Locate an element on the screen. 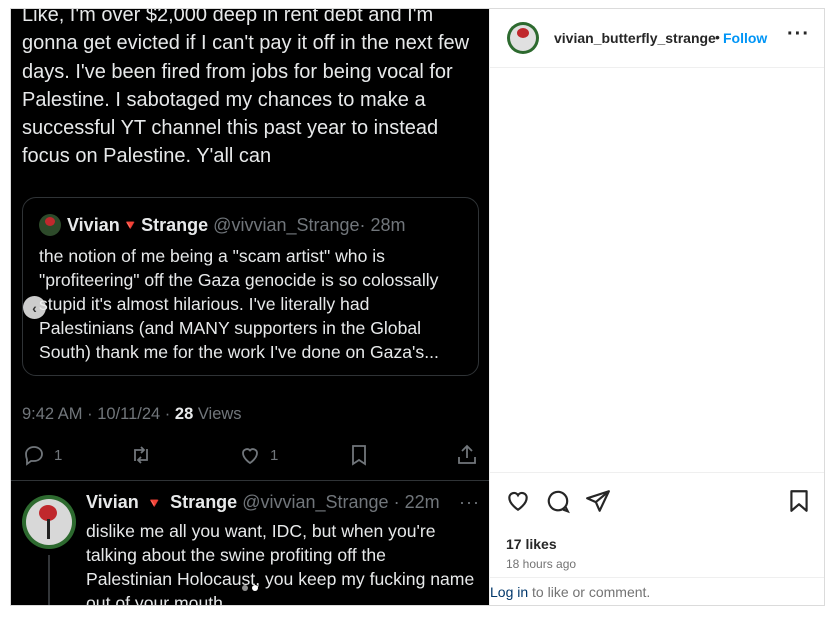 This screenshot has height=617, width=835. thread-line is located at coordinates (49, 580).